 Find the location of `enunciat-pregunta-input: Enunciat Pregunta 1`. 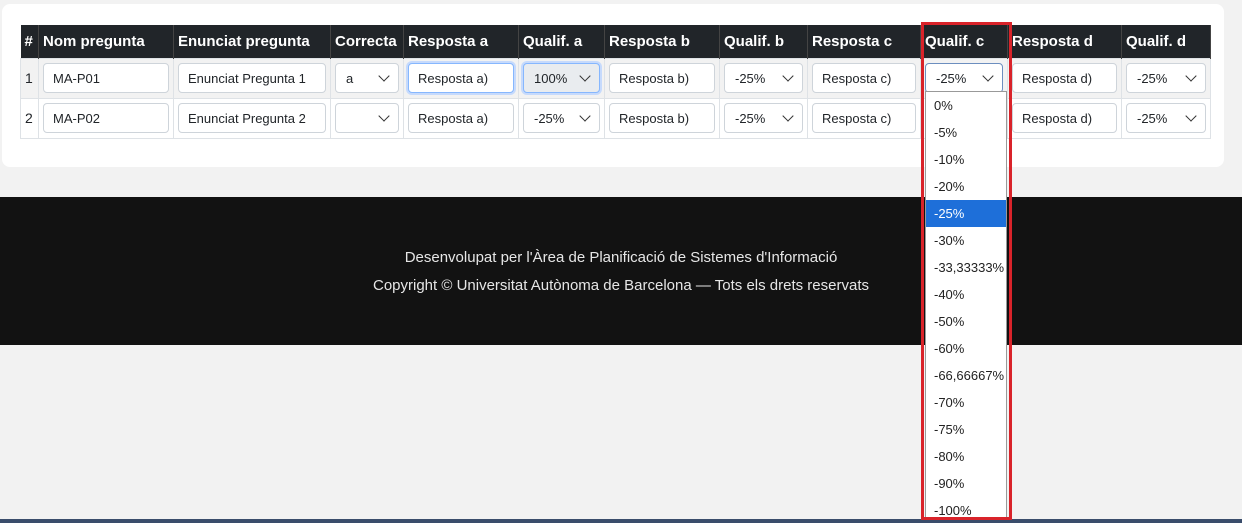

enunciat-pregunta-input: Enunciat Pregunta 1 is located at coordinates (252, 78).